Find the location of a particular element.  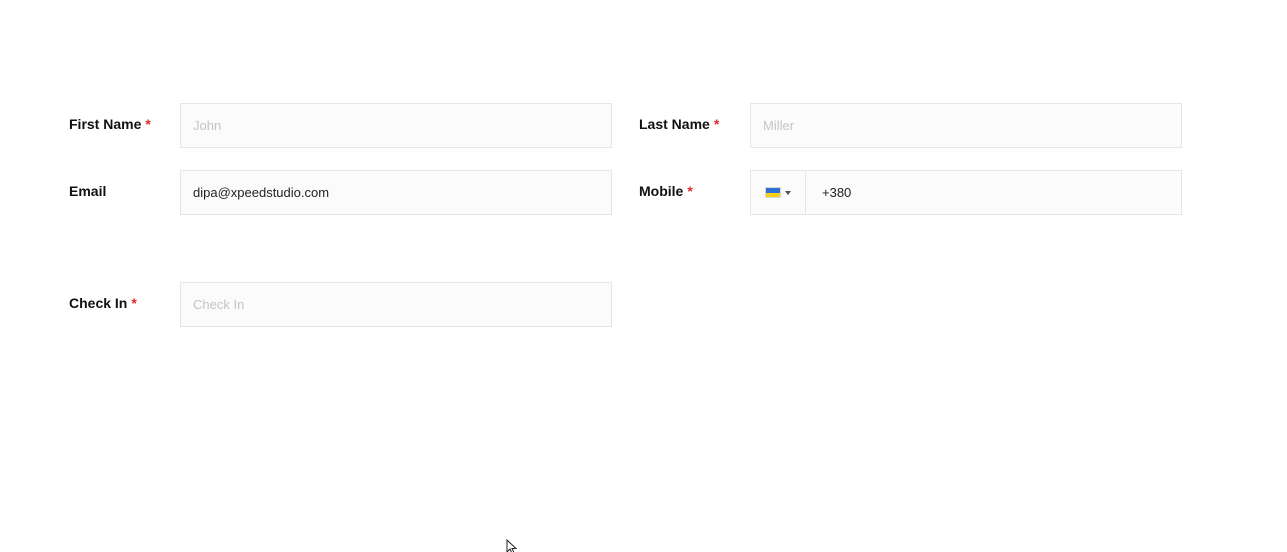

check-in-label-text: Check In is located at coordinates (98, 303).